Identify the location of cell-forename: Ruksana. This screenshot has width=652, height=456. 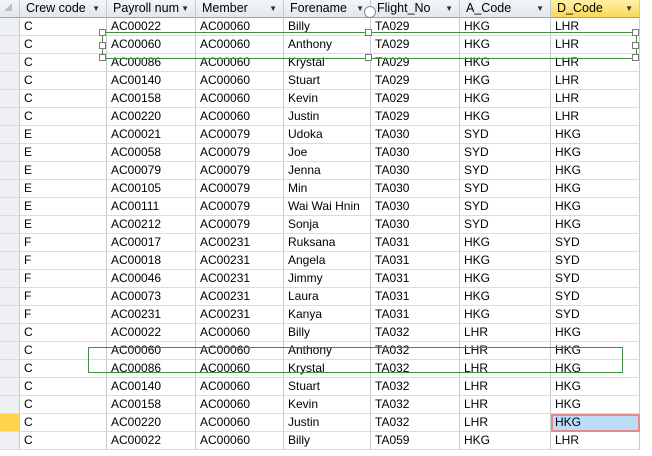
(327, 243).